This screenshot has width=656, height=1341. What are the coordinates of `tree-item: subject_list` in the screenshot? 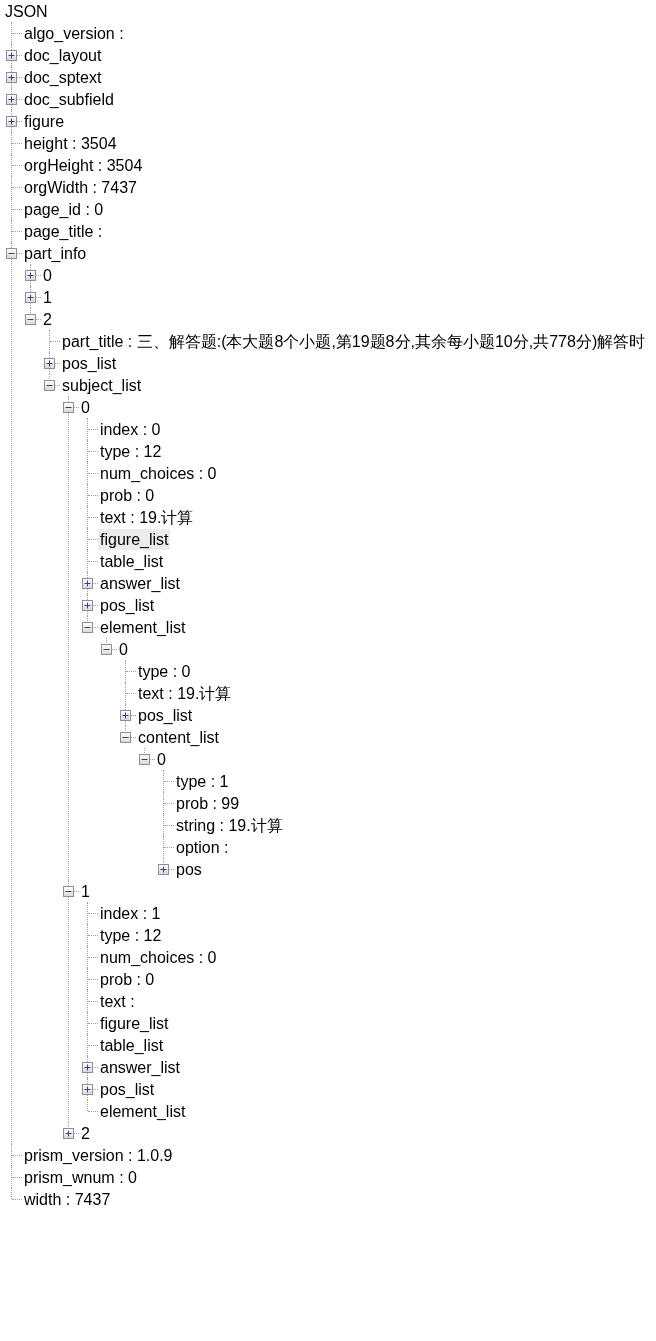 It's located at (102, 385).